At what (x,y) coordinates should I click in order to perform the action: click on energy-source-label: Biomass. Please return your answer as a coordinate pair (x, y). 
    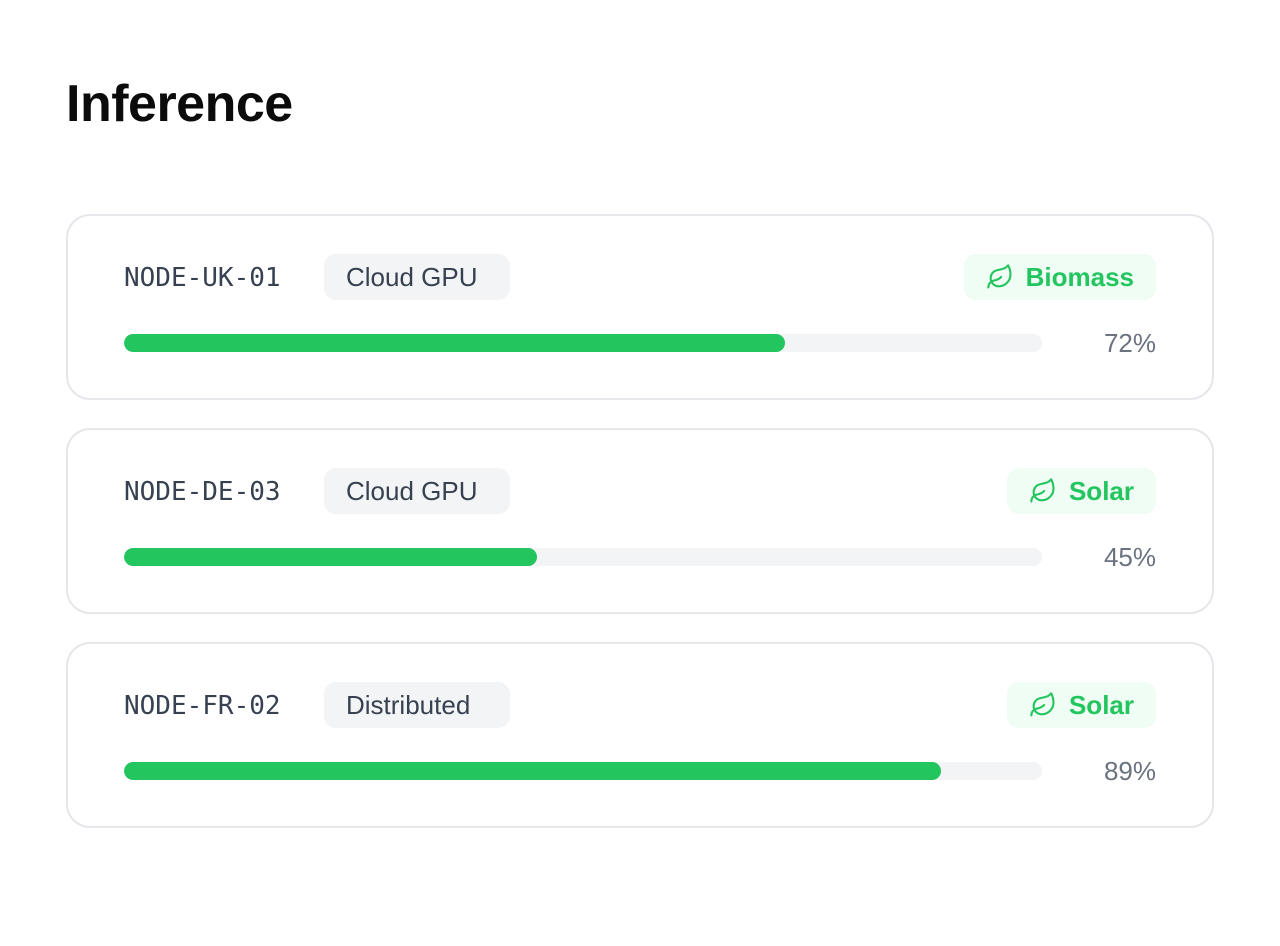
    Looking at the image, I should click on (1079, 277).